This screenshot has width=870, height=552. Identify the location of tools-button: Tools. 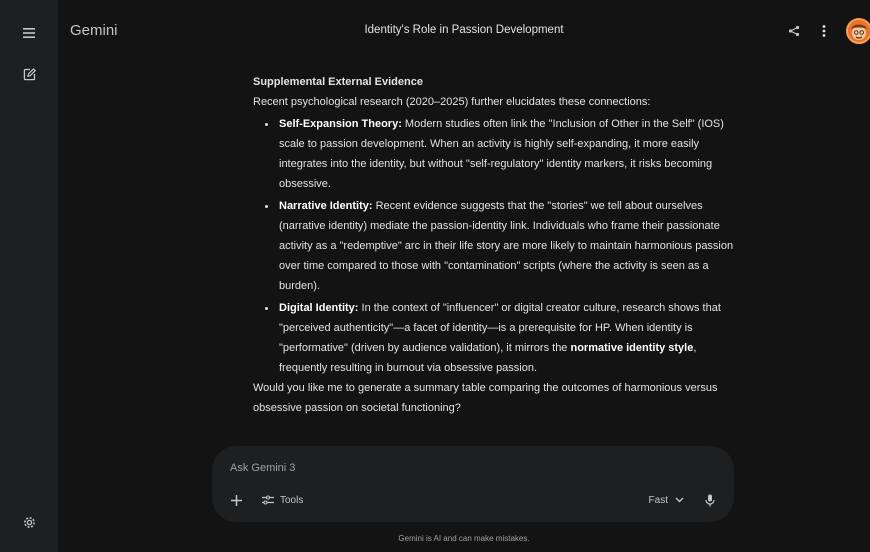
(282, 500).